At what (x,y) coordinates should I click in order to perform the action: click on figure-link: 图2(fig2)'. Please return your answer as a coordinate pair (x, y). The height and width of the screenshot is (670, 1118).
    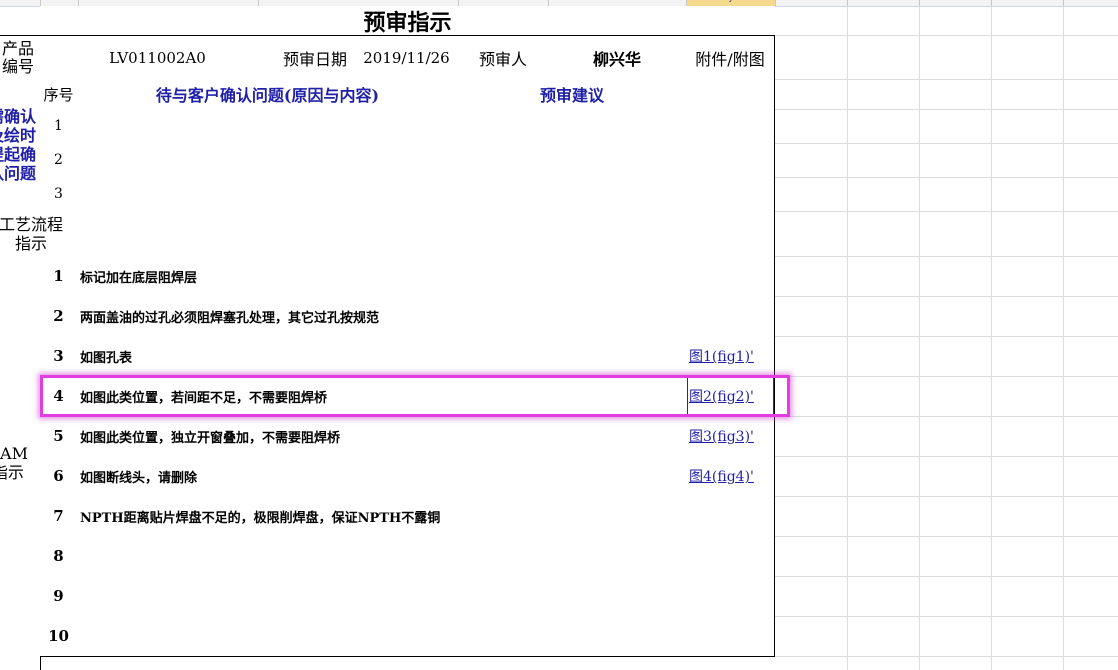
    Looking at the image, I should click on (721, 396).